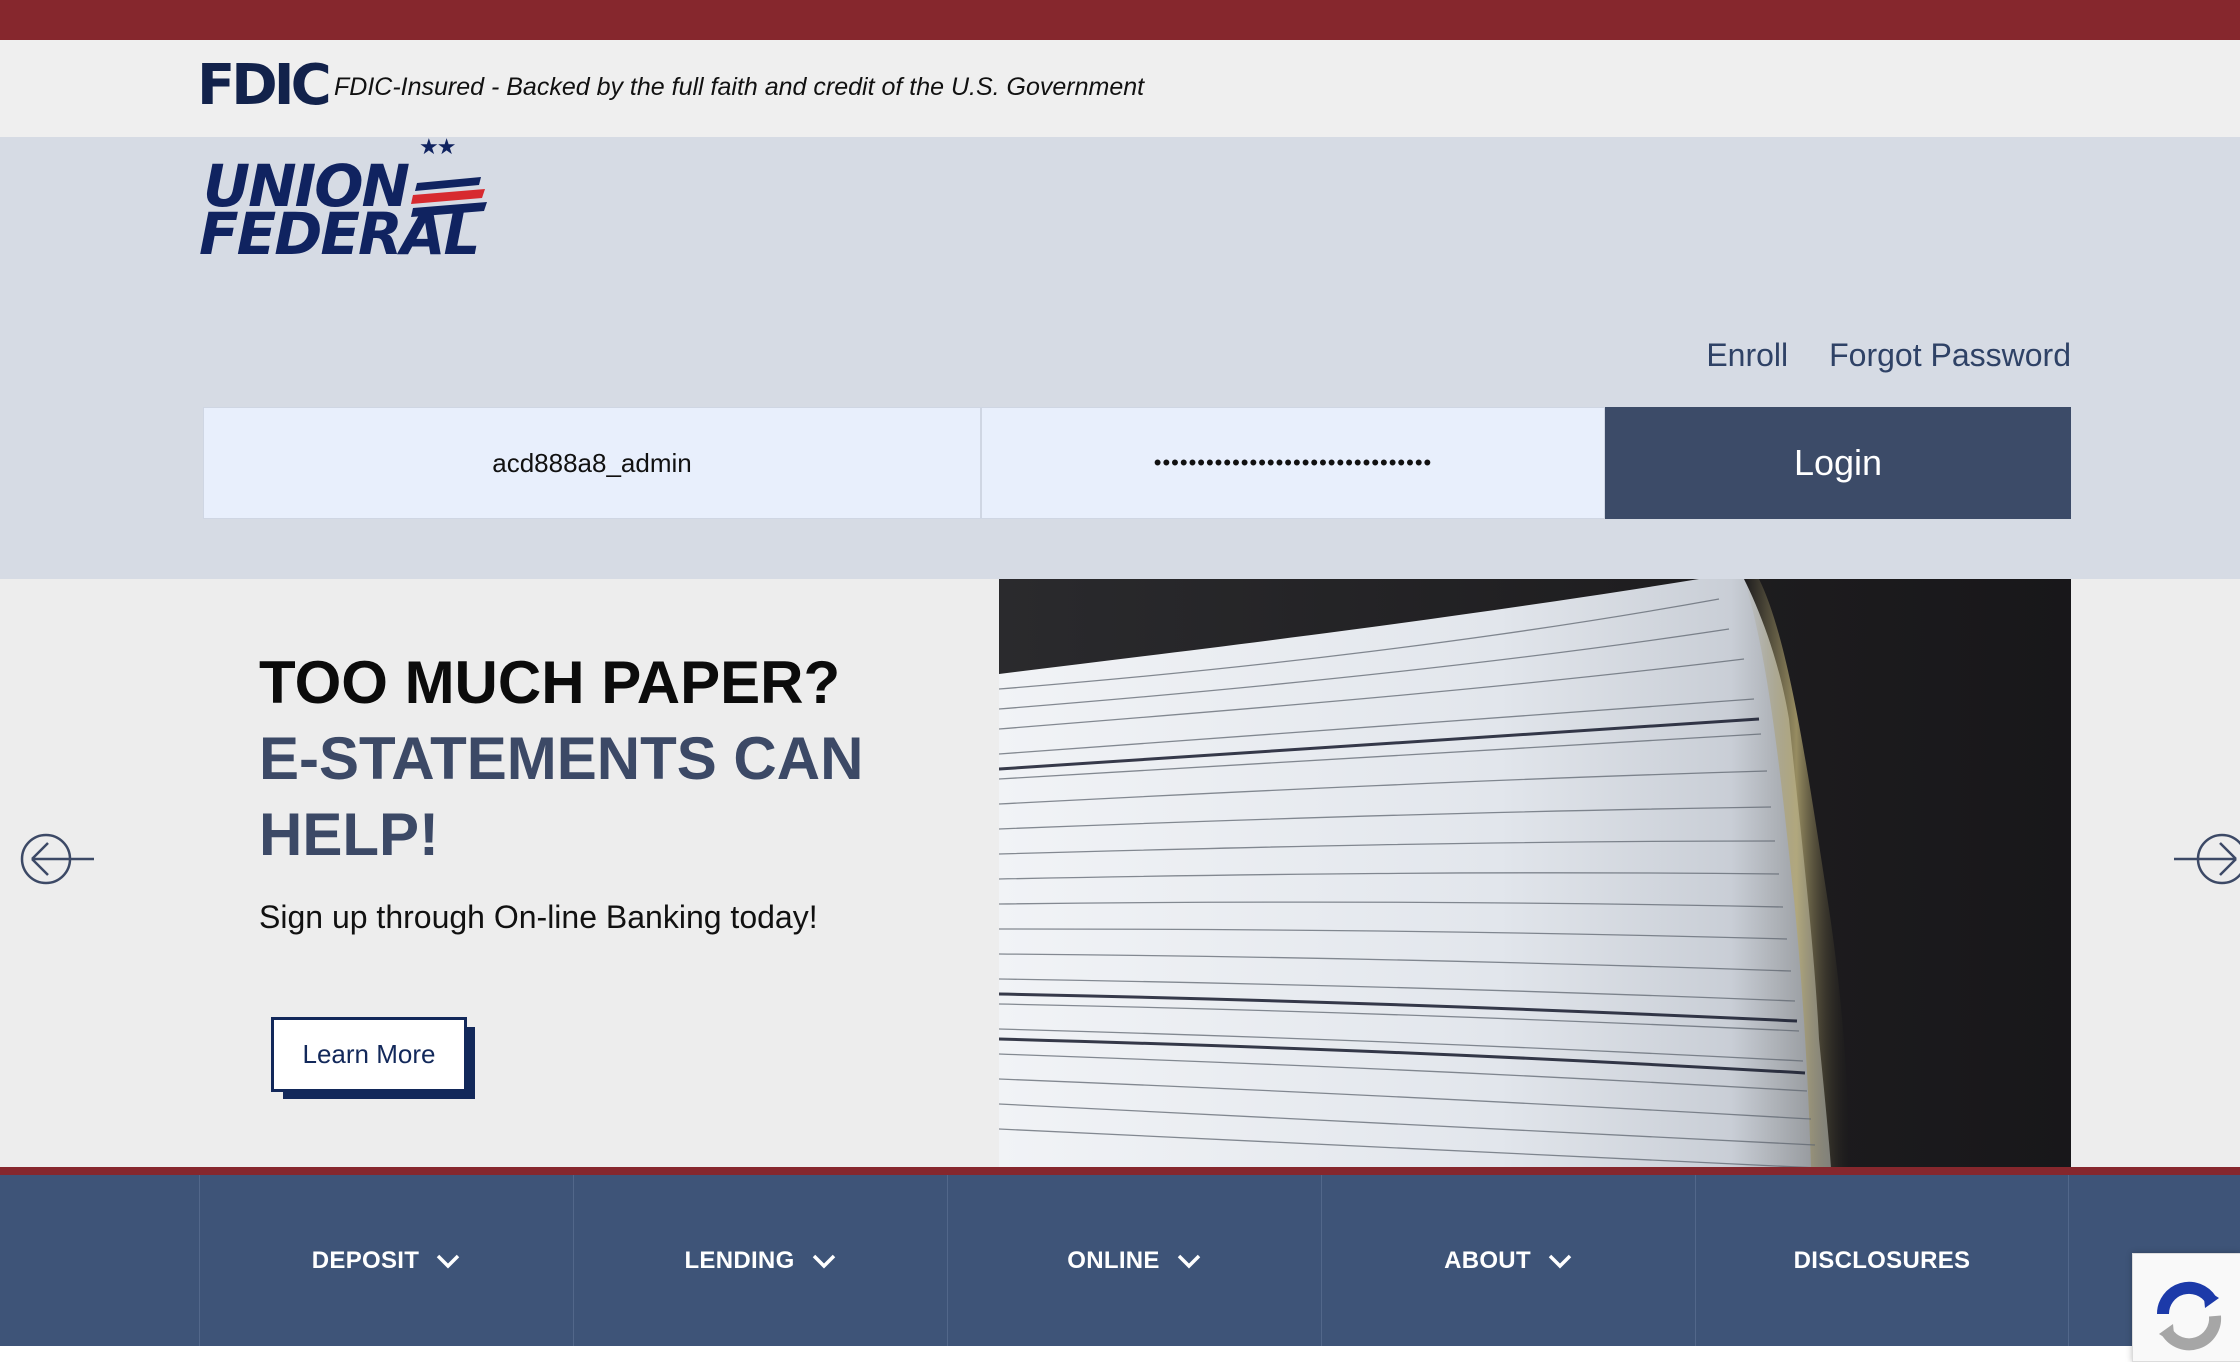 The width and height of the screenshot is (2240, 1362). I want to click on brand-word-federal: FEDERAL, so click(340, 234).